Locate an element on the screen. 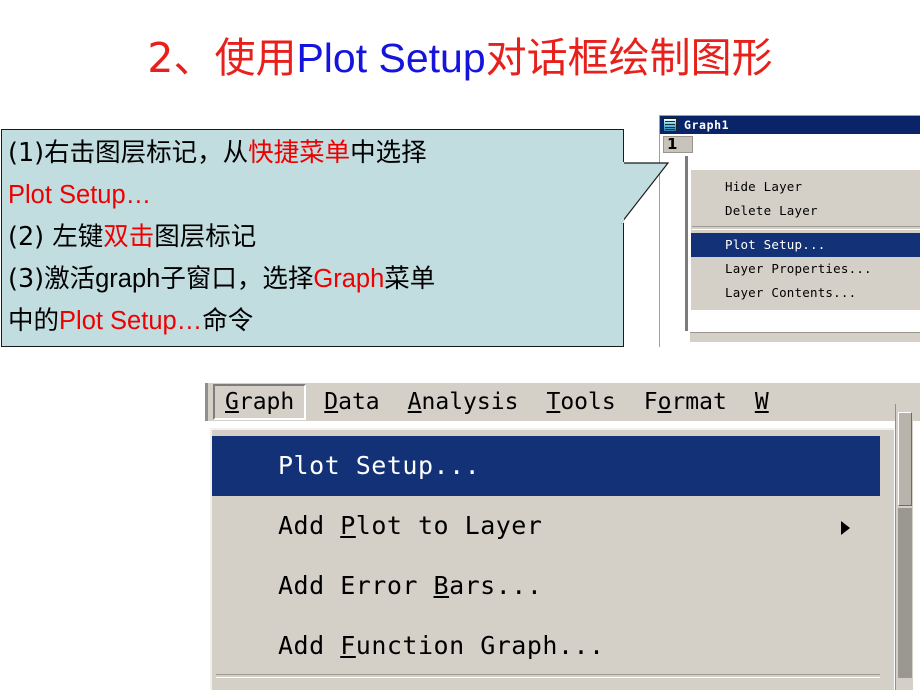 Image resolution: width=920 pixels, height=690 pixels. menu-w: W is located at coordinates (762, 402).